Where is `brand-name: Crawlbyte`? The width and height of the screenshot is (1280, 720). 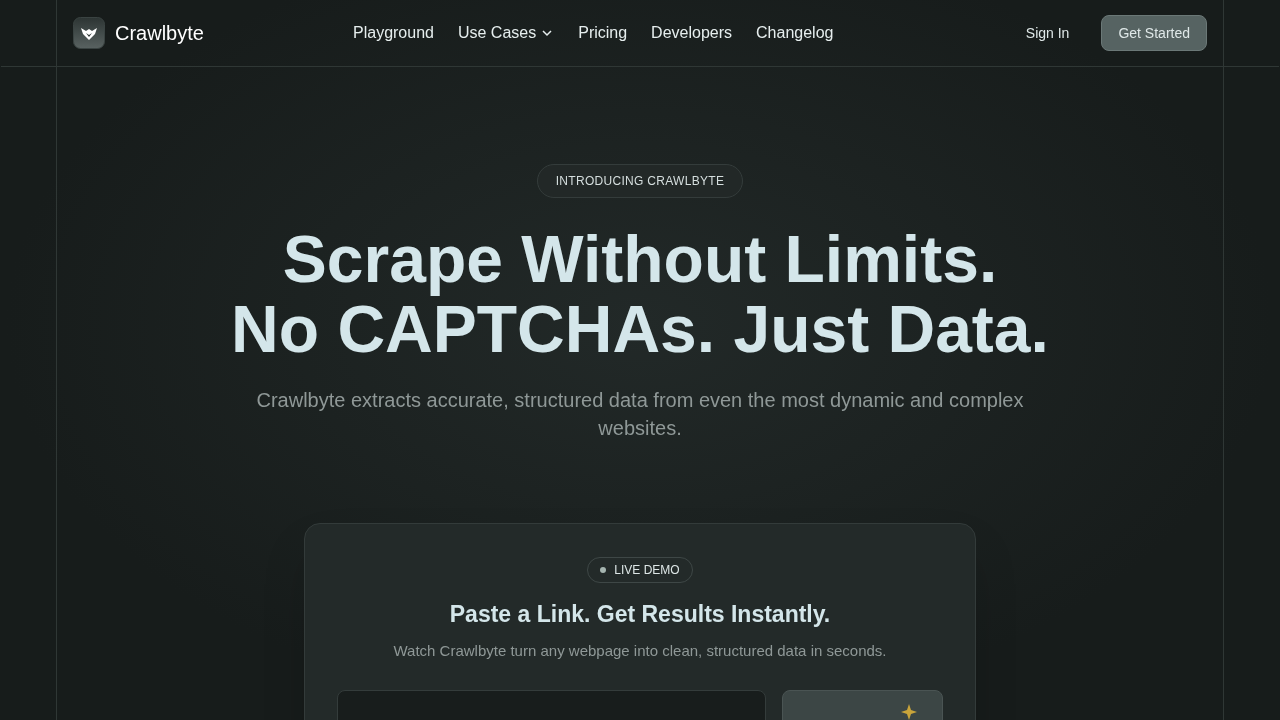
brand-name: Crawlbyte is located at coordinates (159, 33).